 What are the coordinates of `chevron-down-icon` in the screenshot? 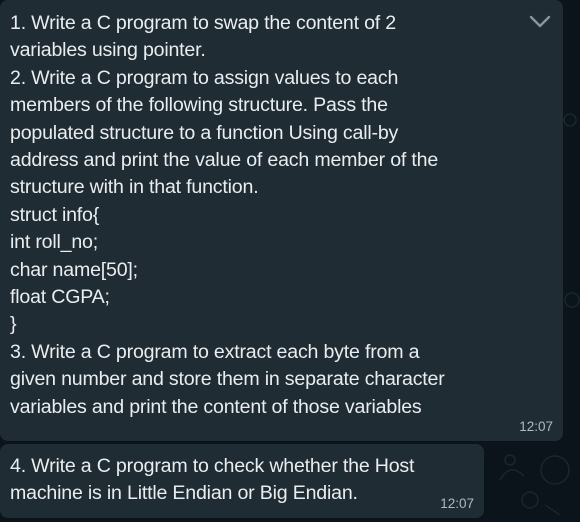 It's located at (540, 21).